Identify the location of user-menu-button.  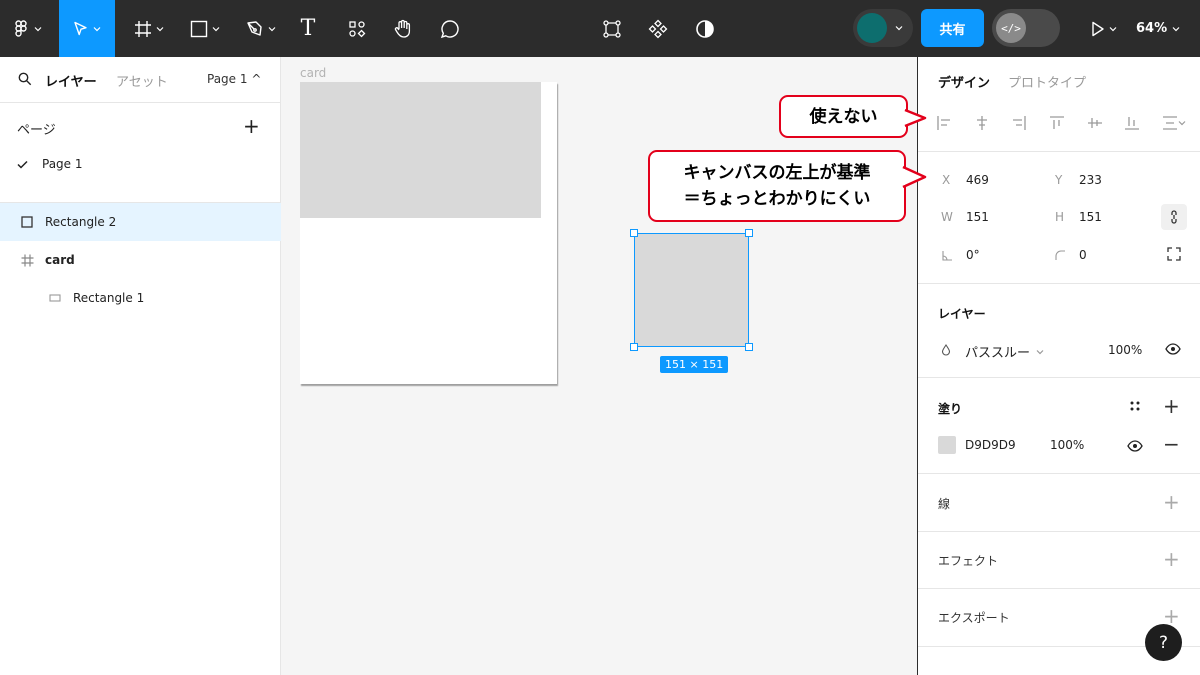
(883, 28).